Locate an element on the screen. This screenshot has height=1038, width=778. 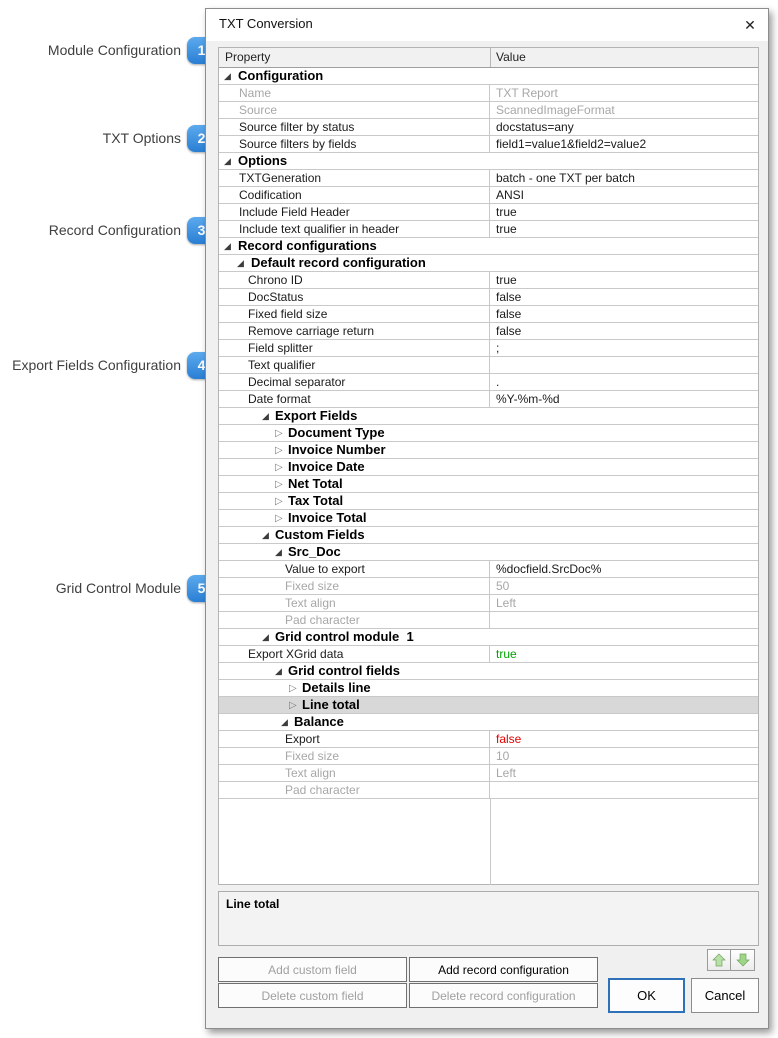
grid-property-row: Source ScannedImageFormat is located at coordinates (488, 110).